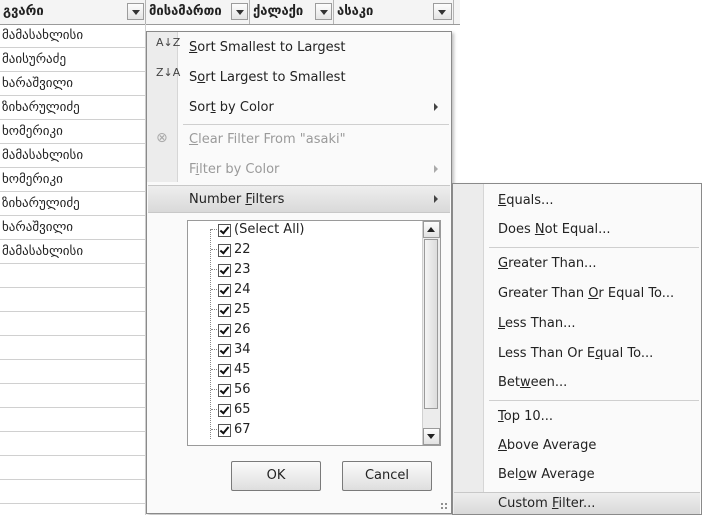 The height and width of the screenshot is (515, 702). I want to click on checkbox-label: 56, so click(242, 389).